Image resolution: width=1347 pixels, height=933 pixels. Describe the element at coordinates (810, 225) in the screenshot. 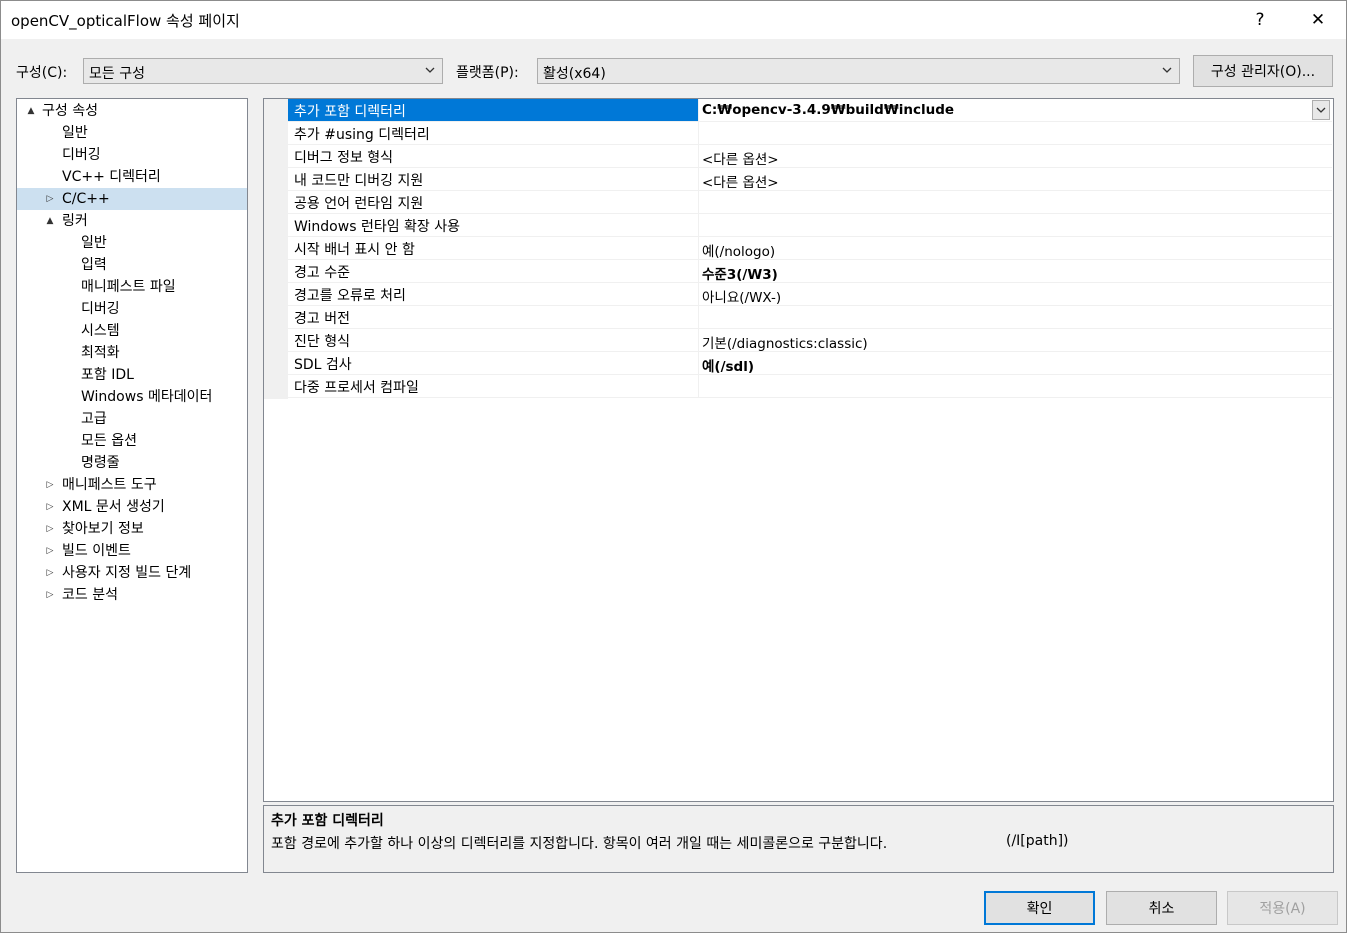

I see `property-row-windows-runtime-ext: Windows 런타임 확장 사용` at that location.